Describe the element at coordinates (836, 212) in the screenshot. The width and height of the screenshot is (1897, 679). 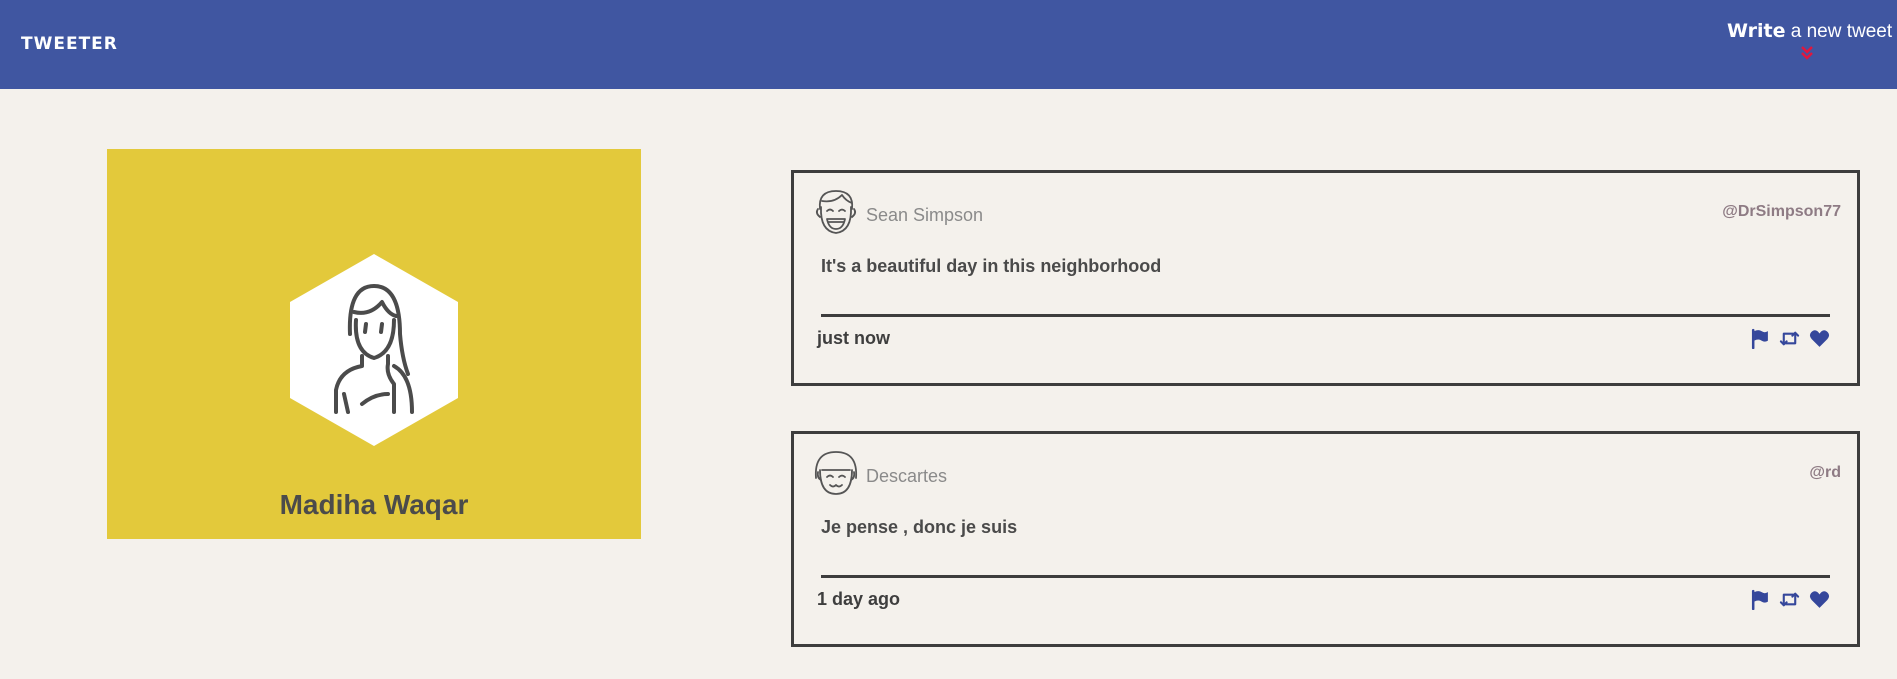
I see `laughing-man-avatar-icon` at that location.